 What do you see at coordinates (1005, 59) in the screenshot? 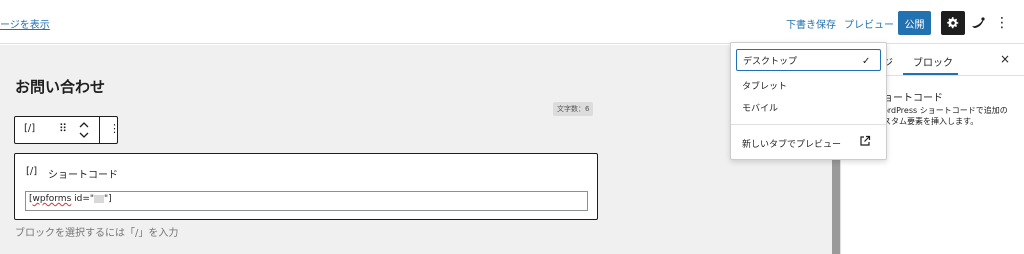
I see `close-icon: ×` at bounding box center [1005, 59].